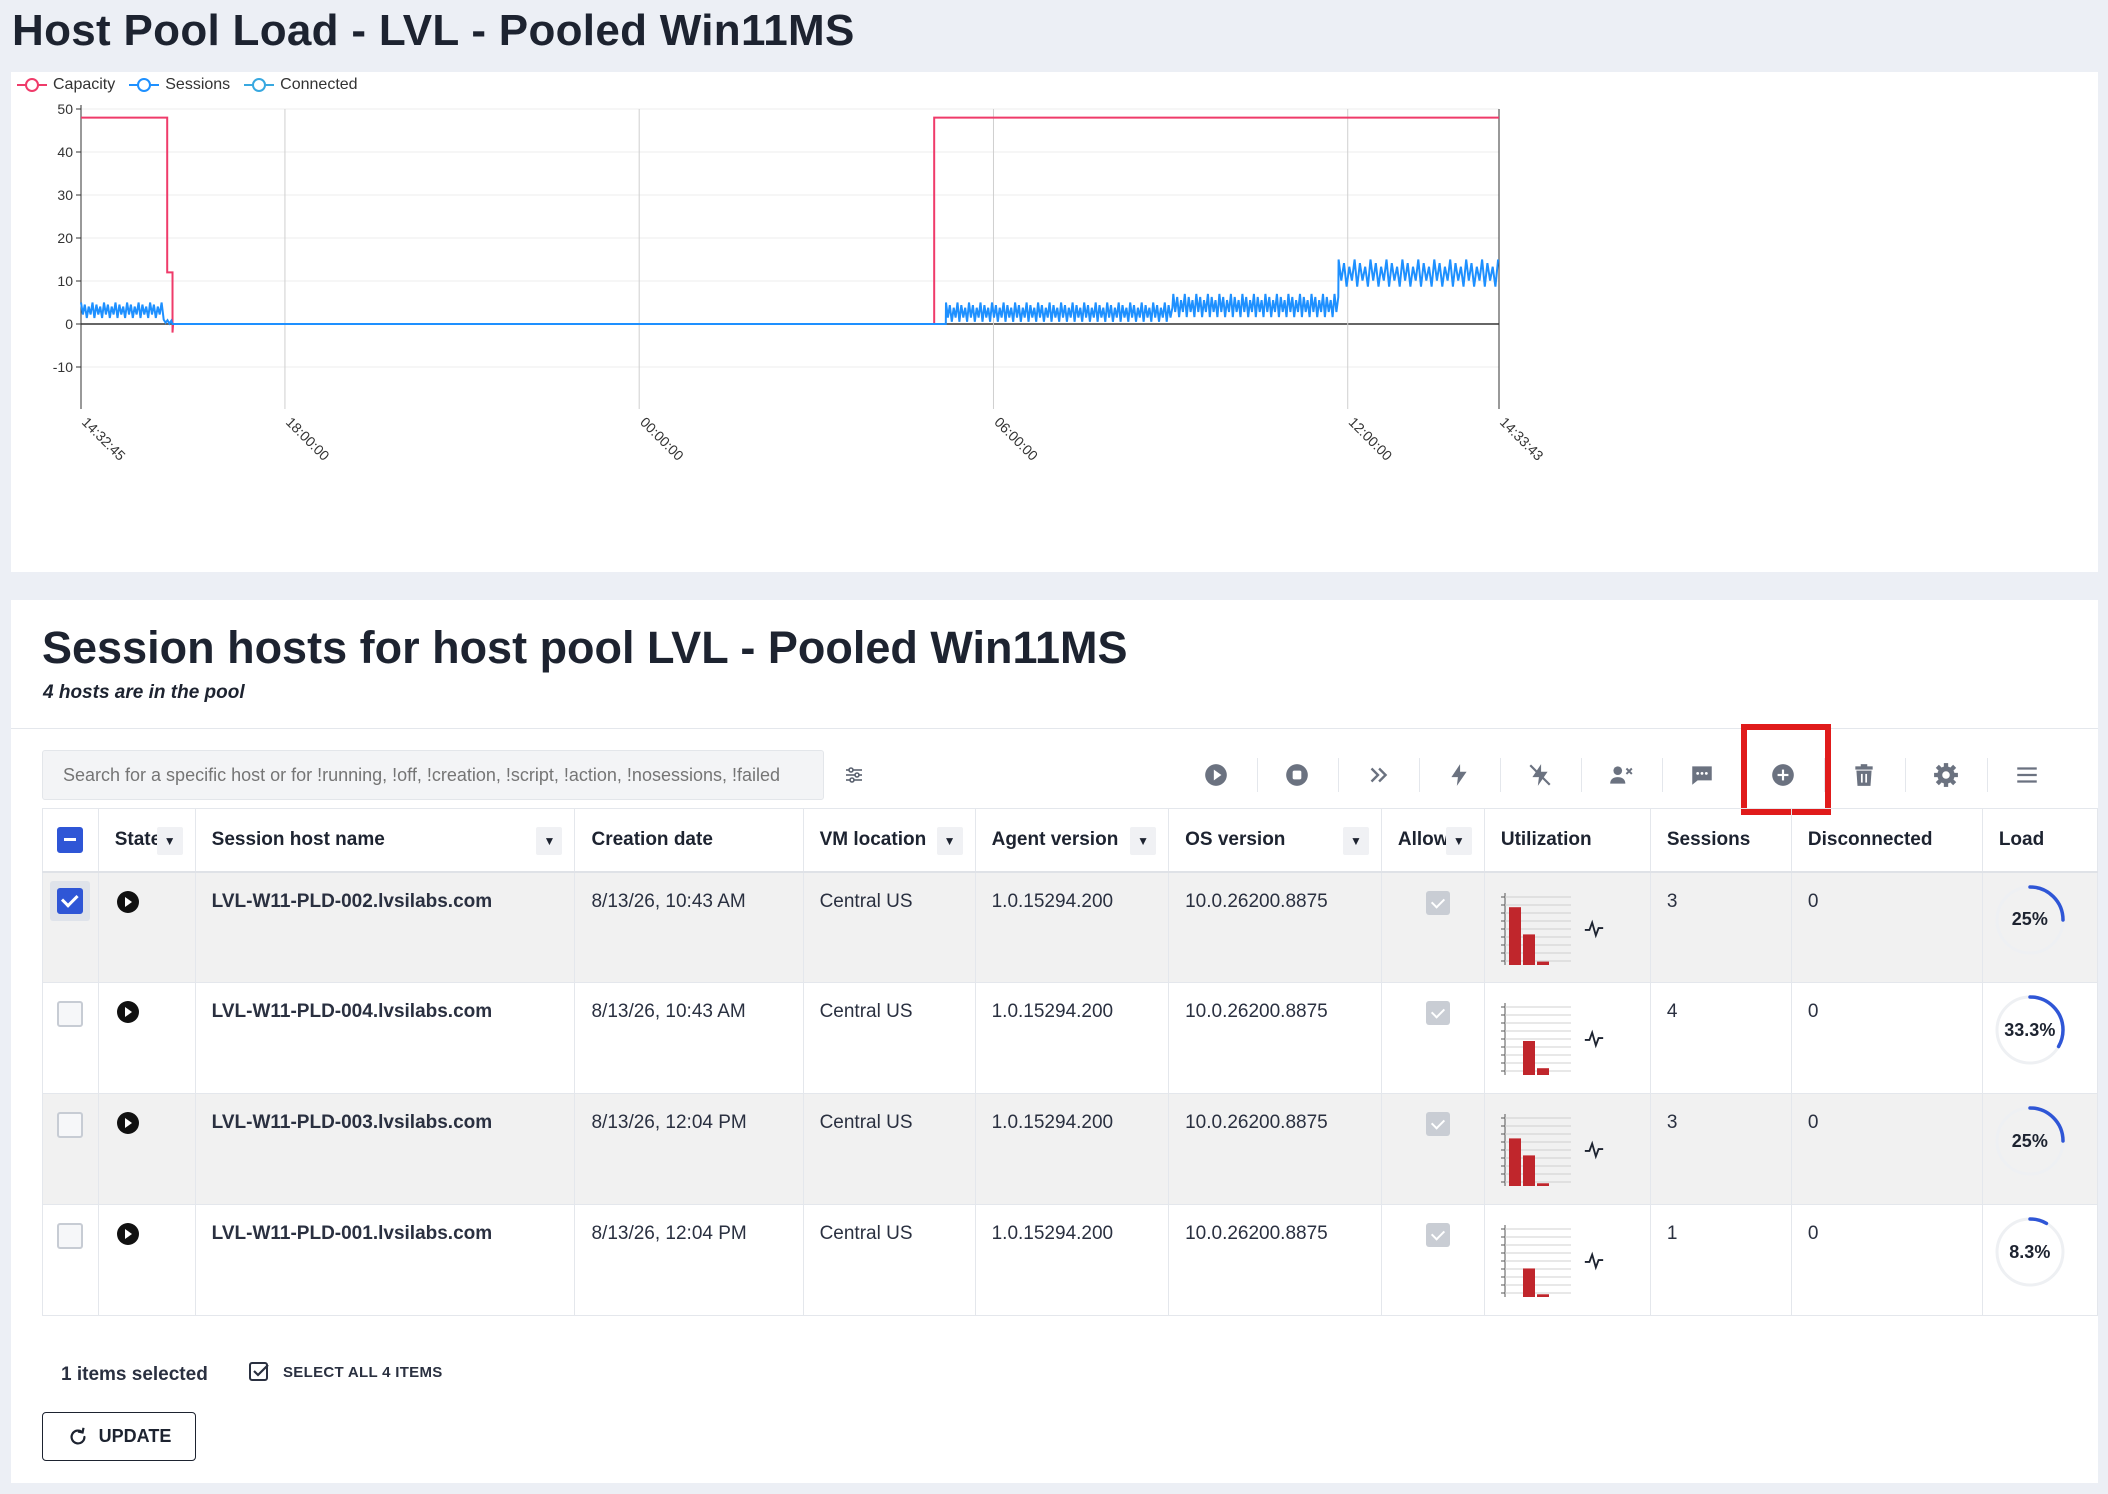 The image size is (2108, 1494). Describe the element at coordinates (2030, 1141) in the screenshot. I see `load-gauge: 25%` at that location.